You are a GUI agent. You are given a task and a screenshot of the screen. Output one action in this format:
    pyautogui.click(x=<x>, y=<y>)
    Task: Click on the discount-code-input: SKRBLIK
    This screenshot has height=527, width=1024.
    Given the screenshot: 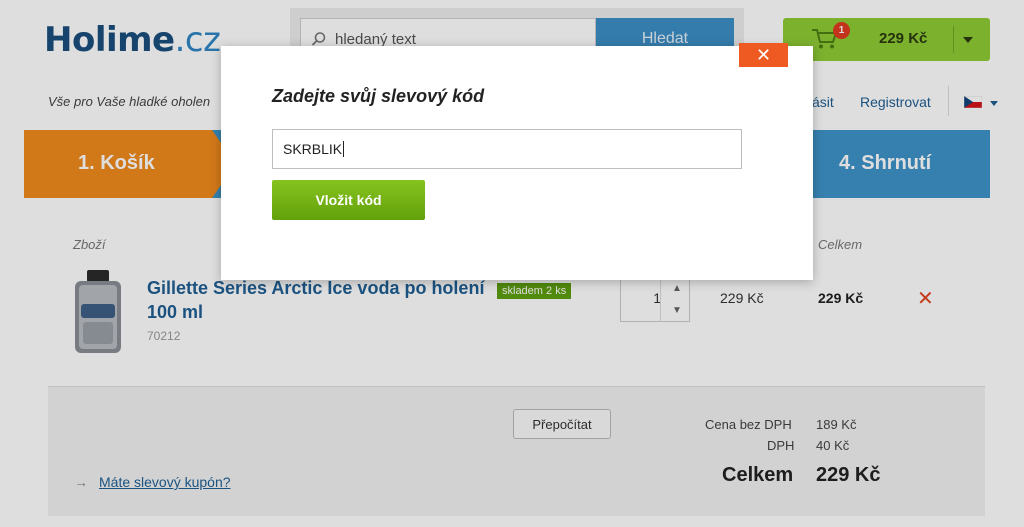 What is the action you would take?
    pyautogui.click(x=507, y=149)
    